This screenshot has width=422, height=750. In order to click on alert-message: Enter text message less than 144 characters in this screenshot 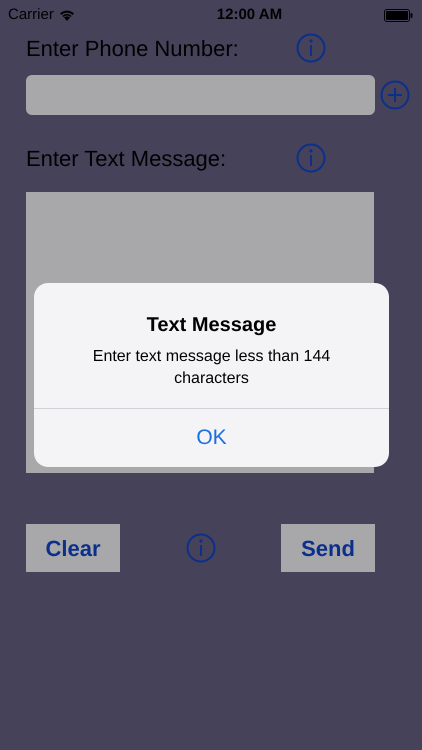, I will do `click(212, 368)`.